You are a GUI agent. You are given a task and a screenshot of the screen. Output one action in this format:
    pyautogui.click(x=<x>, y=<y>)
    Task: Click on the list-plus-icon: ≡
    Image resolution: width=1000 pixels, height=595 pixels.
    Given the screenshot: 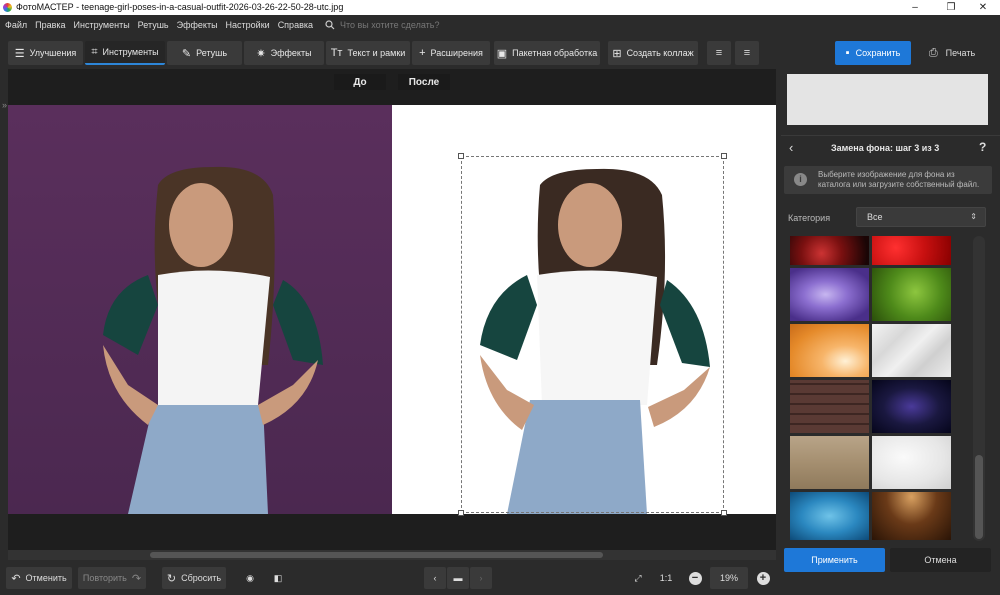 What is the action you would take?
    pyautogui.click(x=719, y=53)
    